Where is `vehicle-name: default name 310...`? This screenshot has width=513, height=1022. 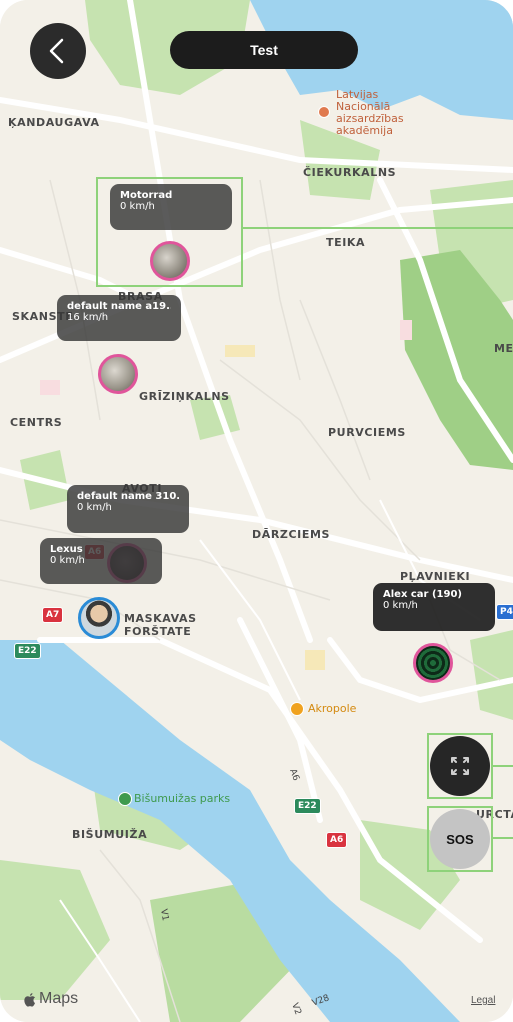 vehicle-name: default name 310... is located at coordinates (128, 496).